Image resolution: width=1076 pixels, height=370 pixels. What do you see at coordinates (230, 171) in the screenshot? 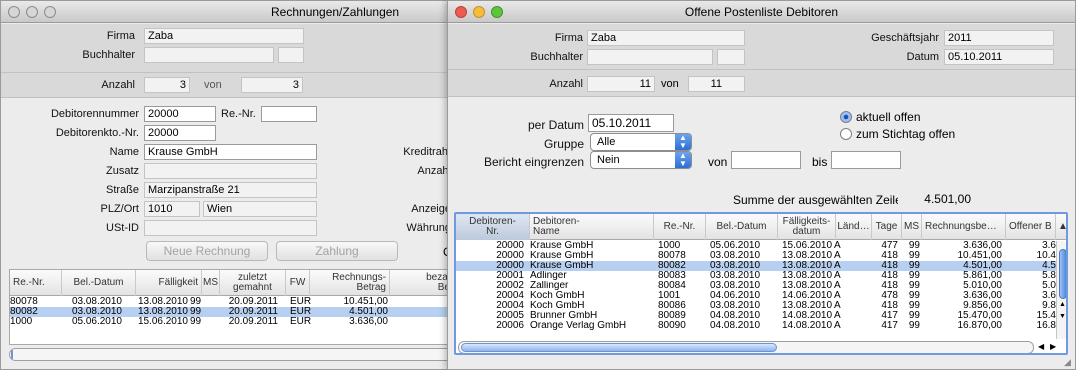
I see `zusatz-input` at bounding box center [230, 171].